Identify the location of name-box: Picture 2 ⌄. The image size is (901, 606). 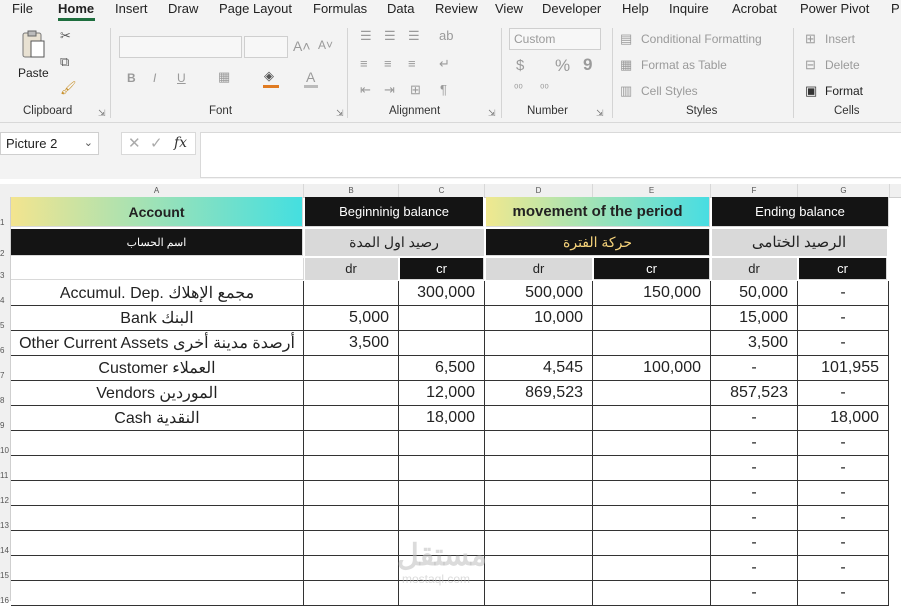
(49, 143).